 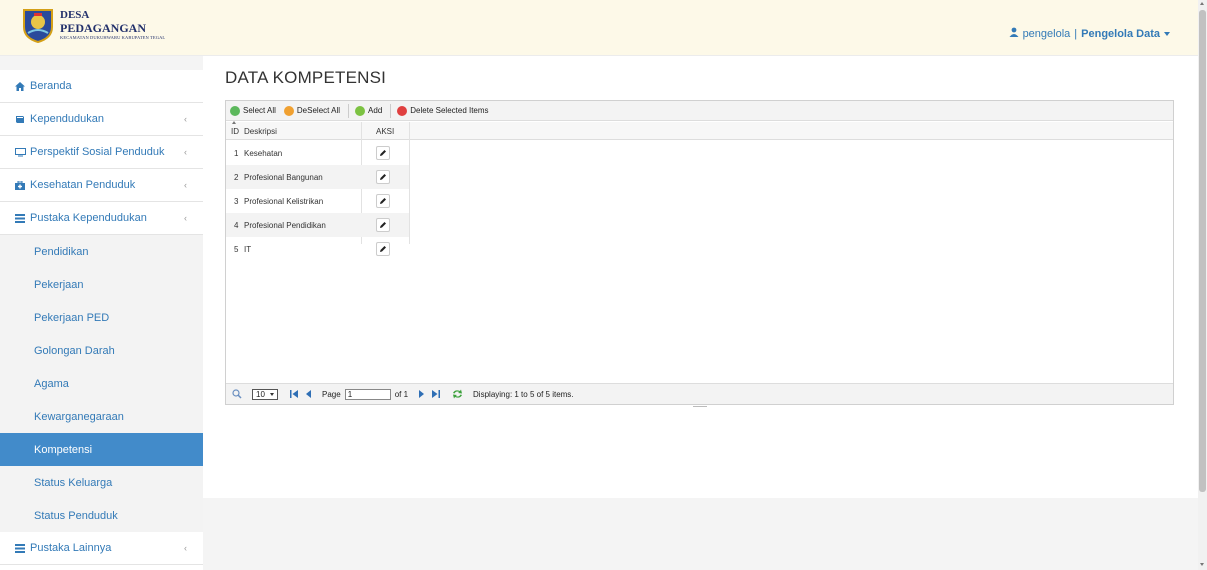 I want to click on grid-resize-handle, so click(x=700, y=406).